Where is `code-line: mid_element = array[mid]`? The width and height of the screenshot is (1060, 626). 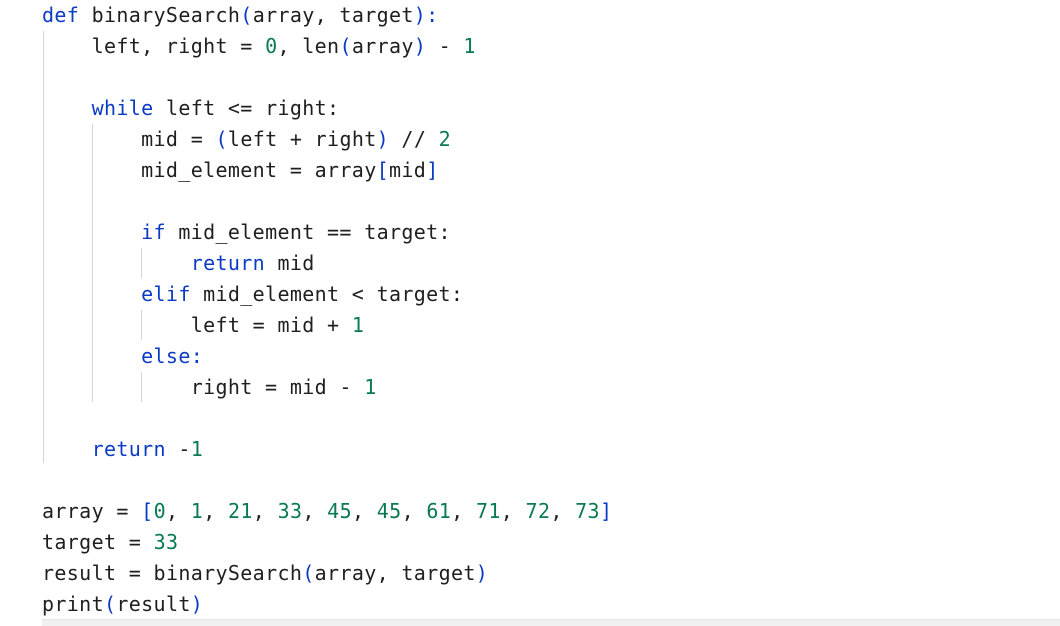
code-line: mid_element = array[mid] is located at coordinates (240, 170).